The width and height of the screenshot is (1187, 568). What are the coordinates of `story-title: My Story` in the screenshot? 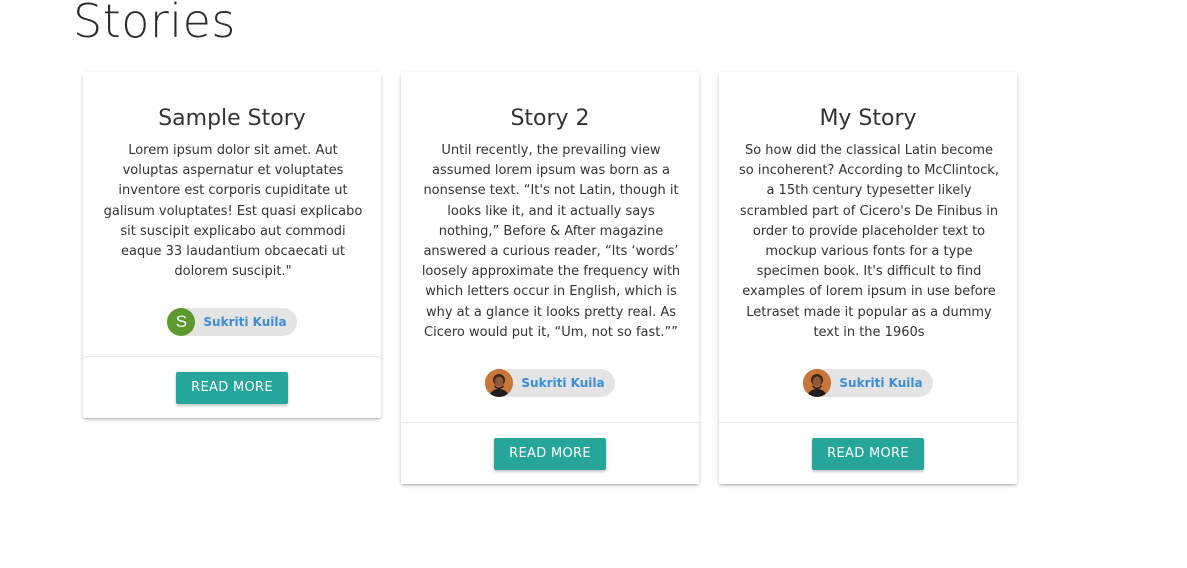 It's located at (868, 118).